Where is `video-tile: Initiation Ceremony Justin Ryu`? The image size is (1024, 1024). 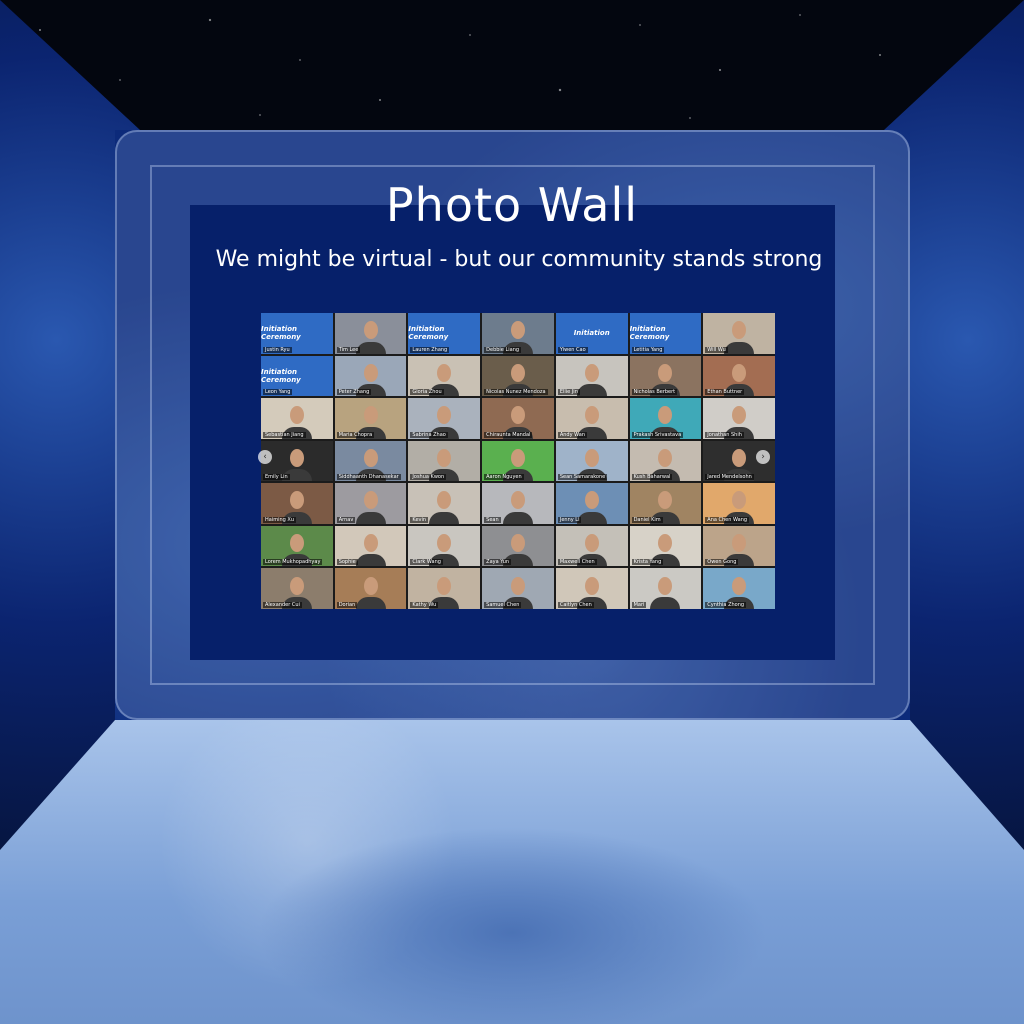
video-tile: Initiation Ceremony Justin Ryu is located at coordinates (297, 333).